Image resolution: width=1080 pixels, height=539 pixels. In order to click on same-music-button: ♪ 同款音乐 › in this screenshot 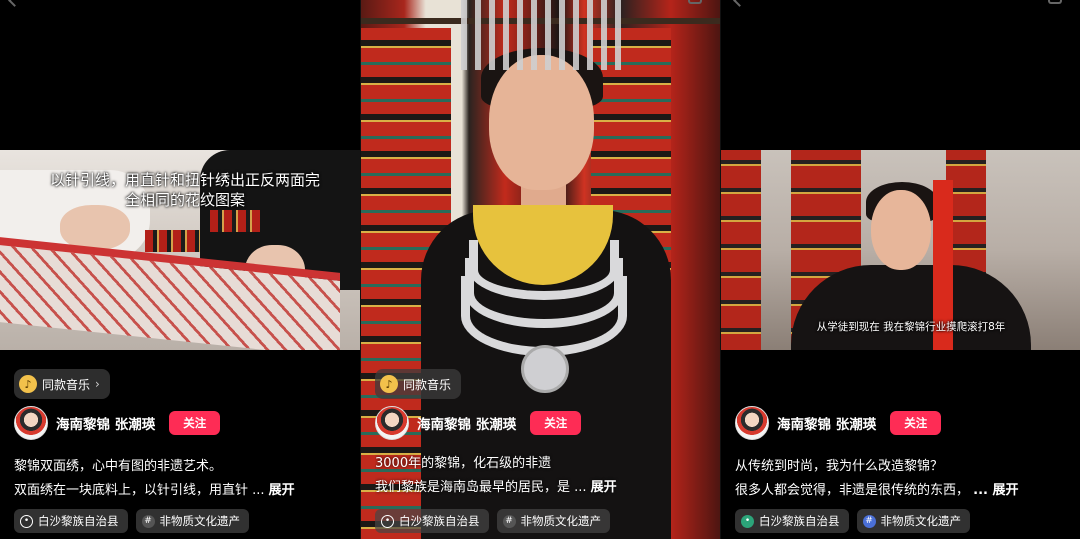, I will do `click(62, 384)`.